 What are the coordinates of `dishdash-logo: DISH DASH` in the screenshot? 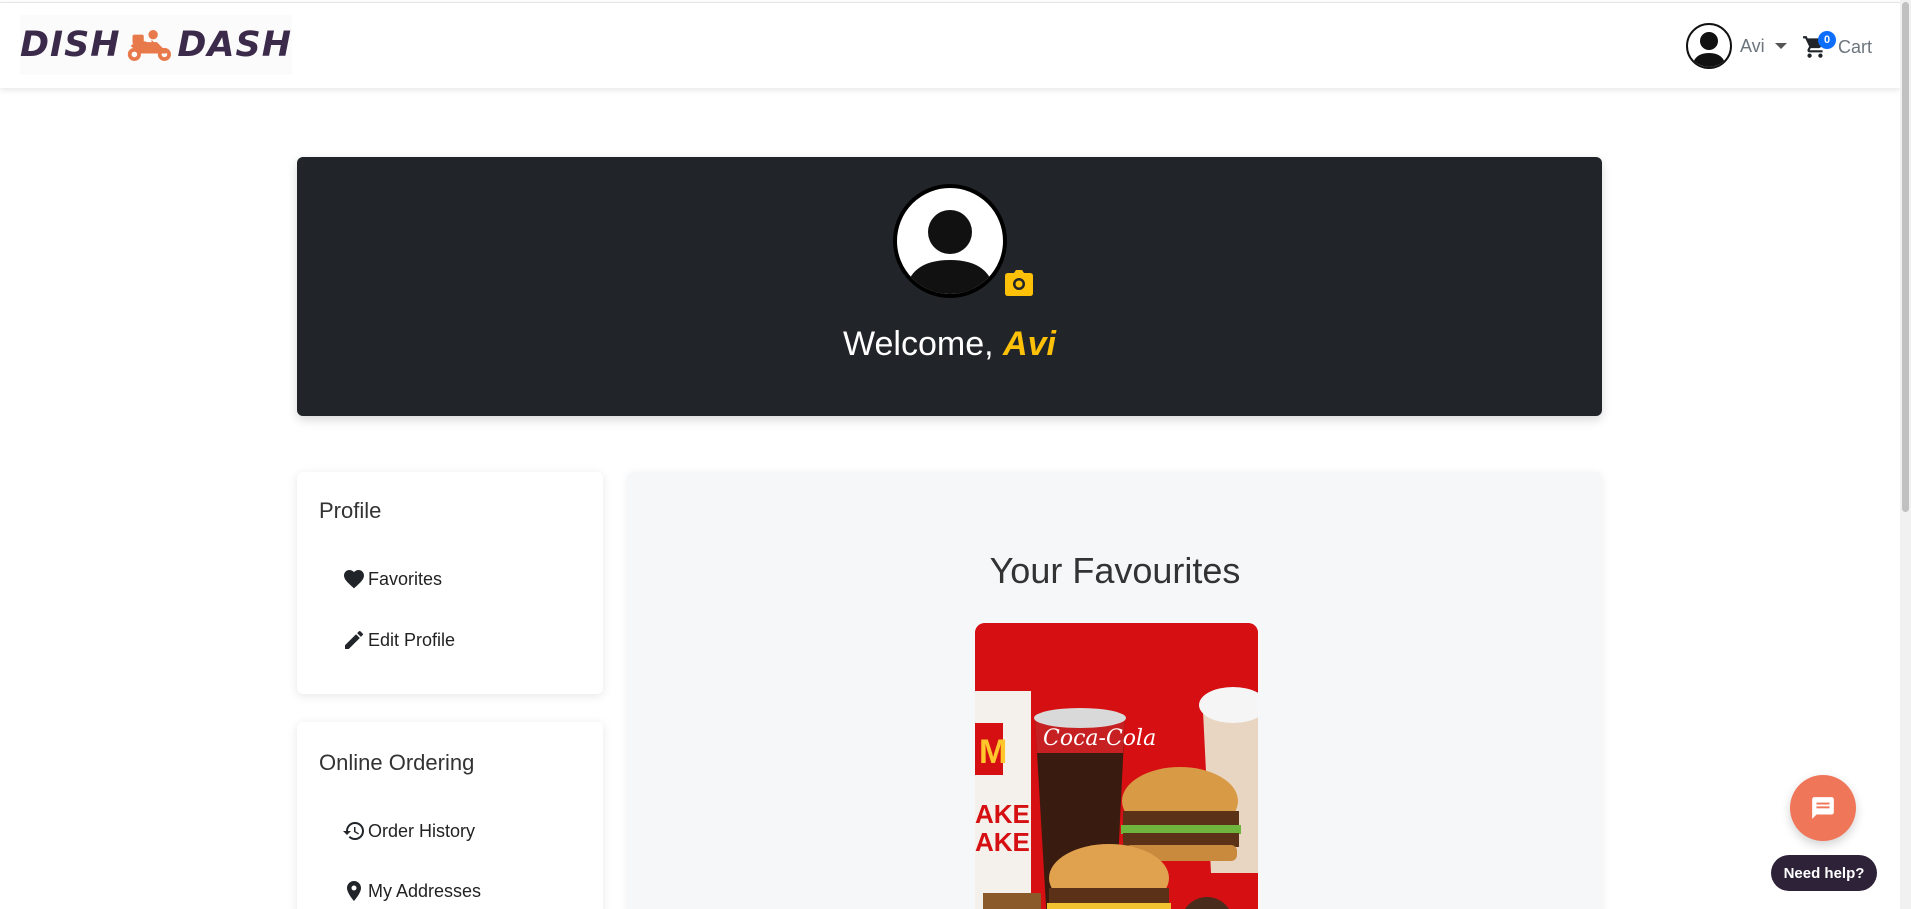 It's located at (156, 45).